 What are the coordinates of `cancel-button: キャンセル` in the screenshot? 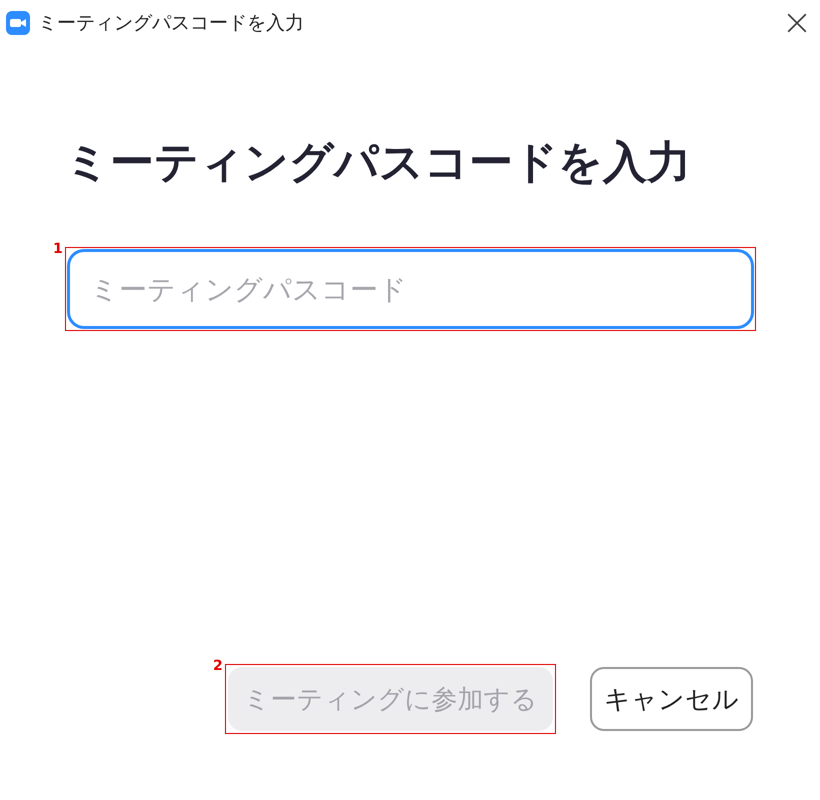 It's located at (671, 699).